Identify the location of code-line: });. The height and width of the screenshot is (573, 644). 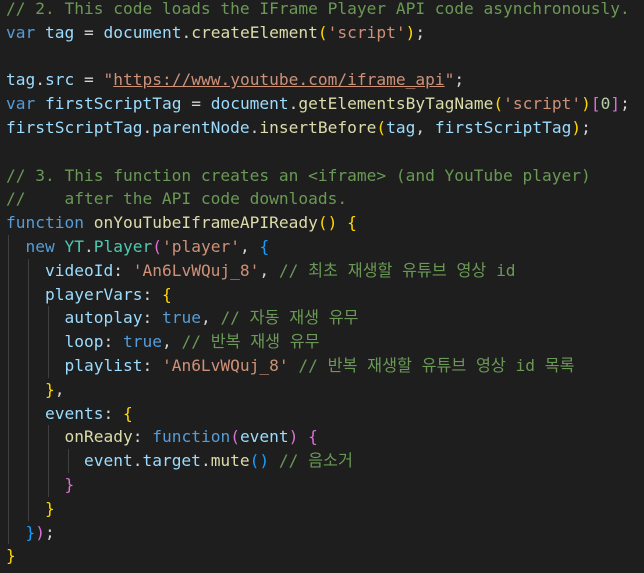
(30, 533).